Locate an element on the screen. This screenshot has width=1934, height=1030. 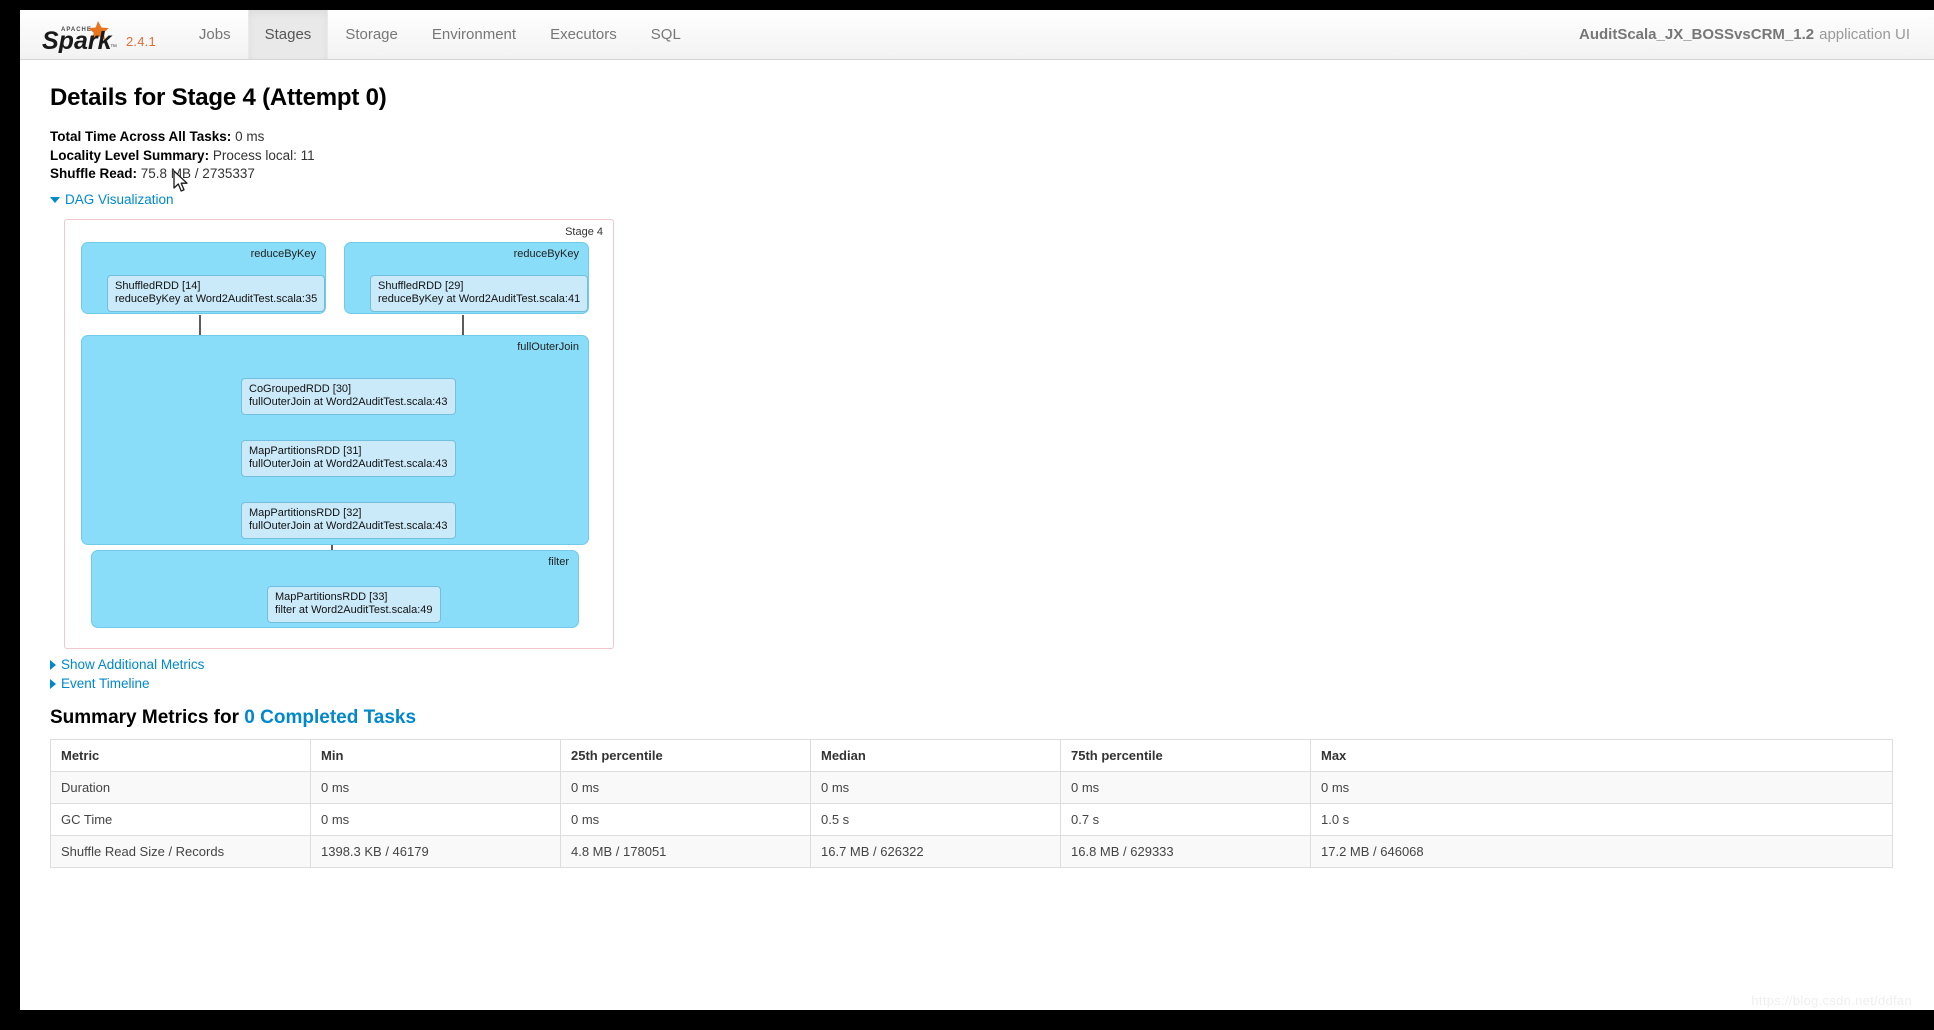
cell-max: 17.2 MB / 646068 is located at coordinates (1601, 851).